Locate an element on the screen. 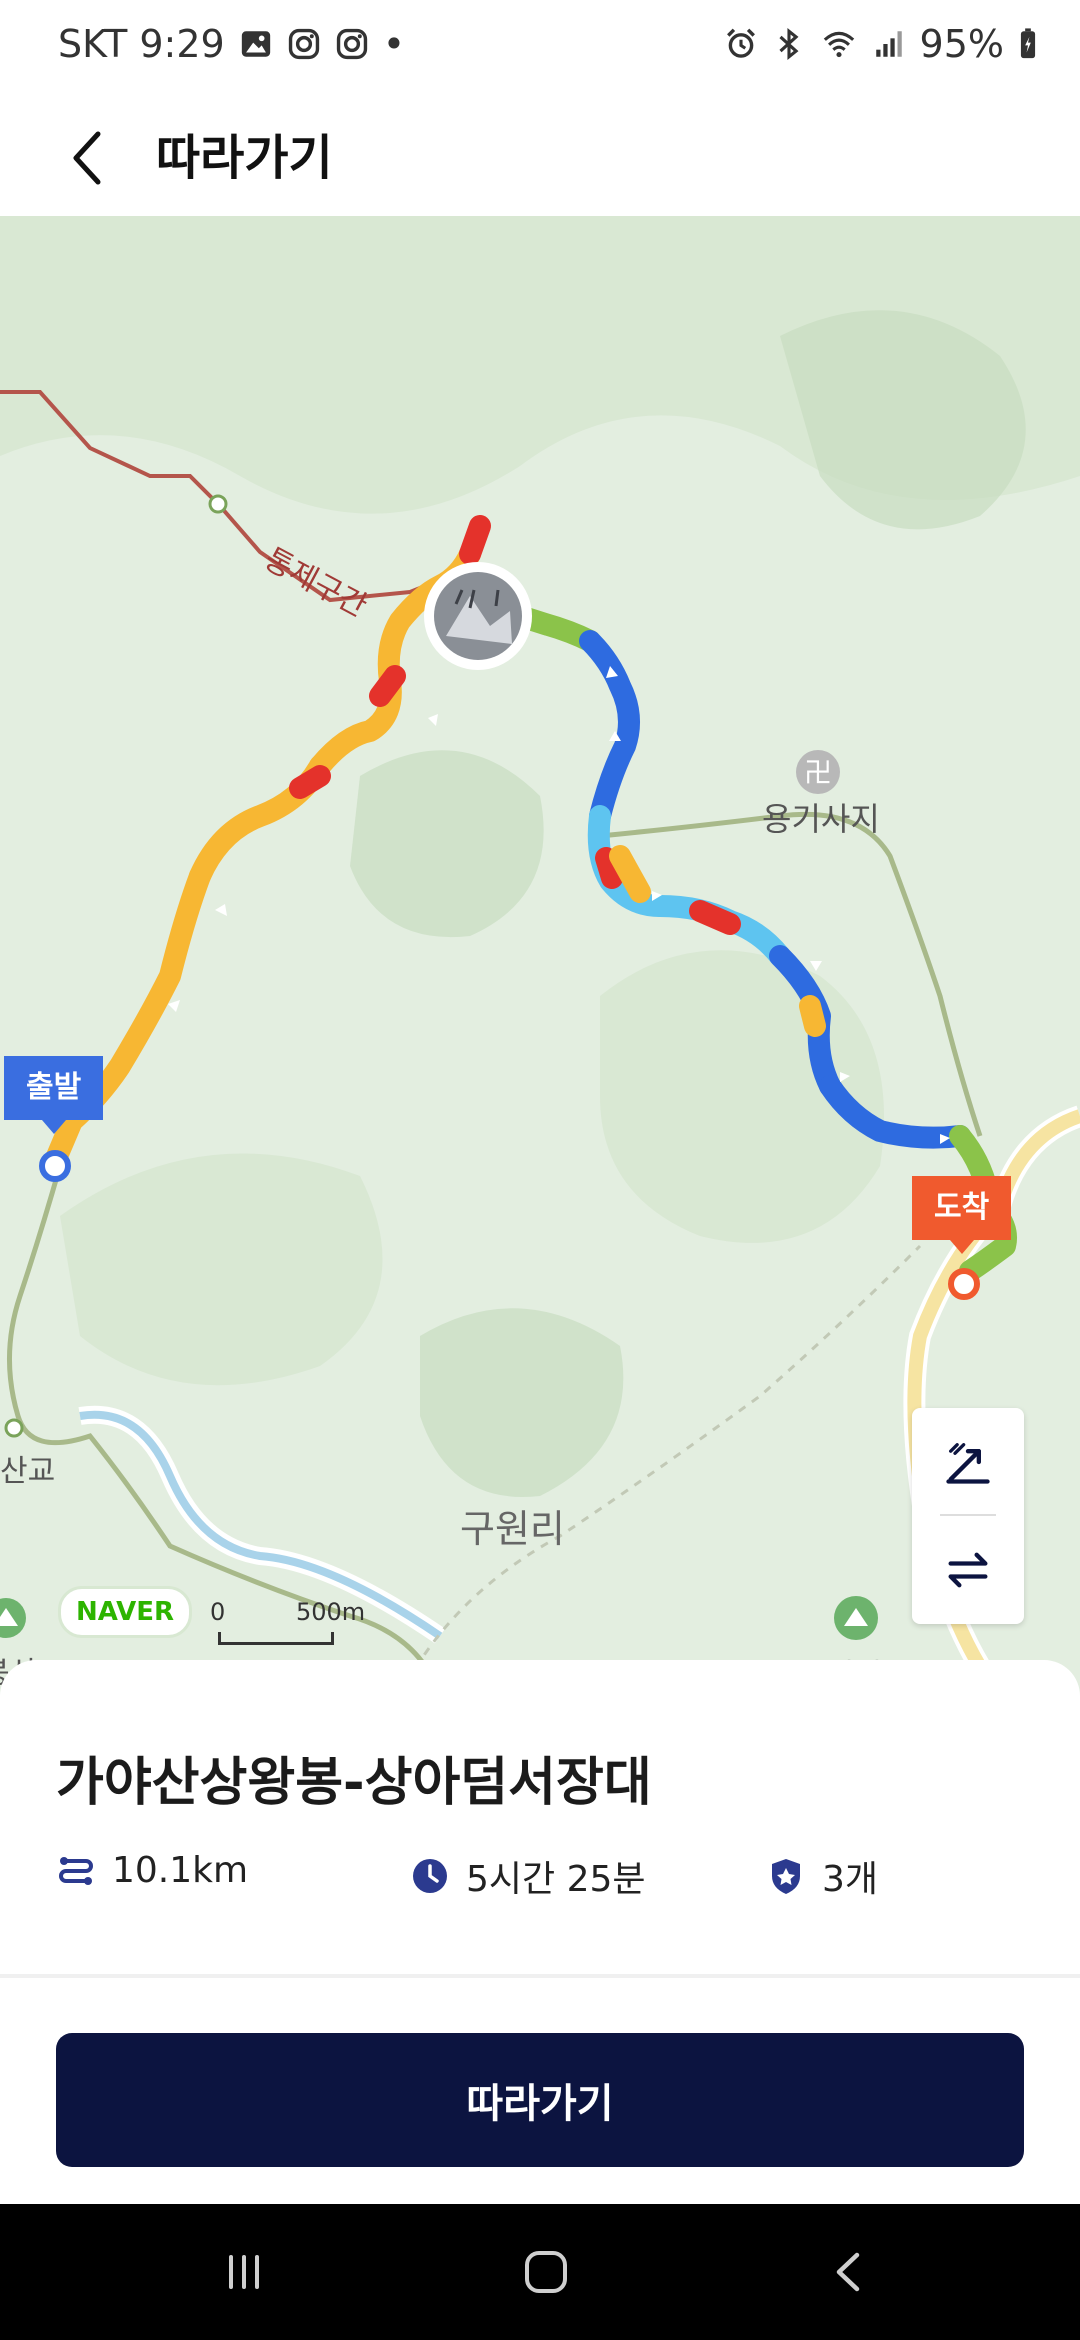 The width and height of the screenshot is (1080, 2340). course-title: 가야산상왕봉-상아덤서장대 is located at coordinates (354, 1783).